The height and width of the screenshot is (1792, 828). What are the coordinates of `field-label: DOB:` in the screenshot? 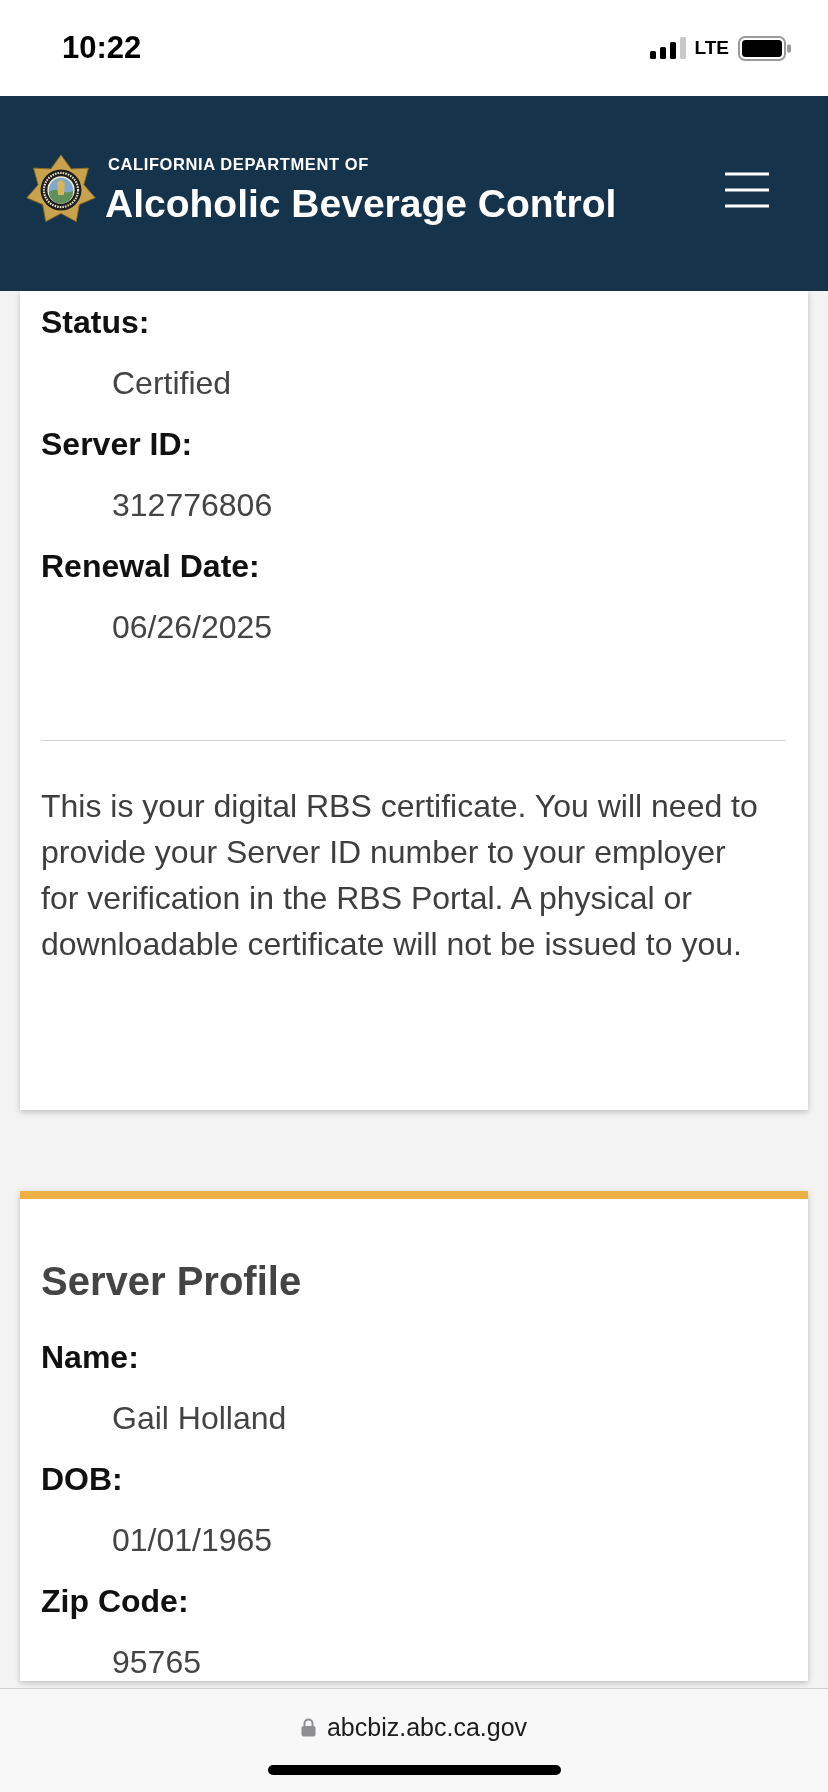 It's located at (82, 1479).